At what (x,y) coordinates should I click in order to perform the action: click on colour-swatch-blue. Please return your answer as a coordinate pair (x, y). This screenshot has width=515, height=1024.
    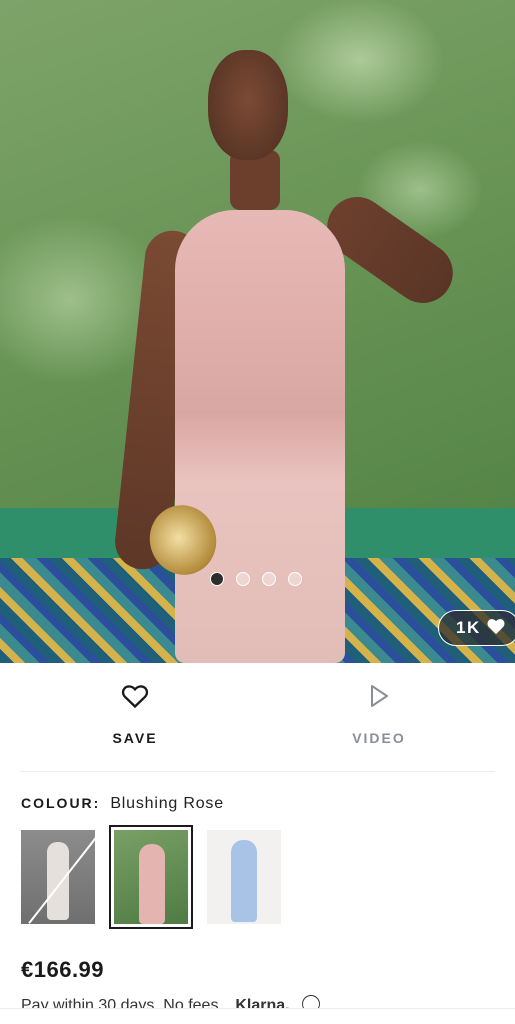
    Looking at the image, I should click on (244, 877).